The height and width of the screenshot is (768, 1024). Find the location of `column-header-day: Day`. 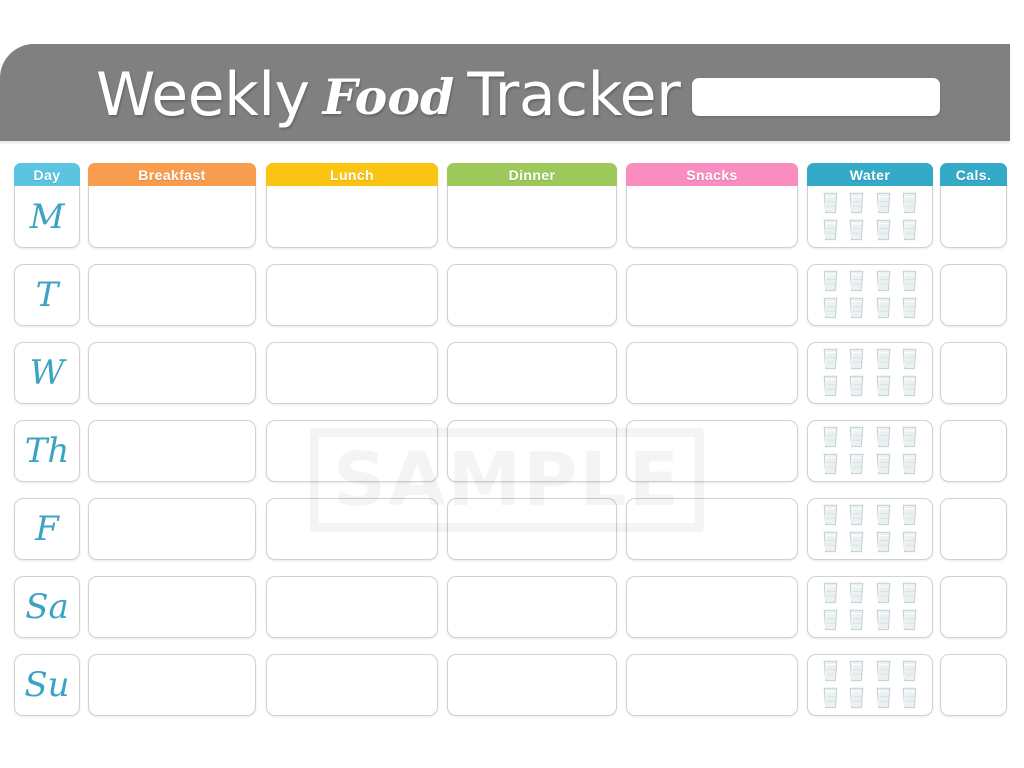

column-header-day: Day is located at coordinates (47, 174).